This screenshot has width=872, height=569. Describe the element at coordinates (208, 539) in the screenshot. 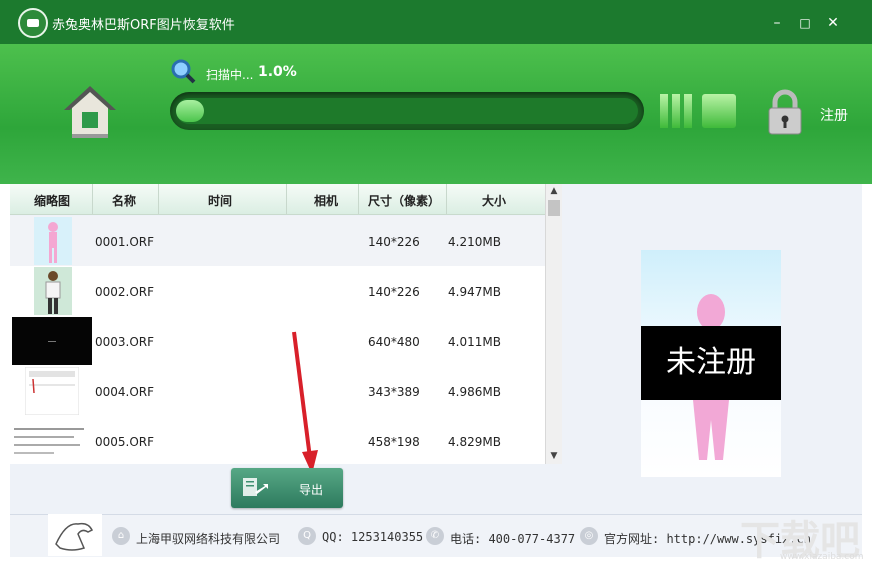

I see `company-name: 上海甲驭网络科技有限公司` at that location.